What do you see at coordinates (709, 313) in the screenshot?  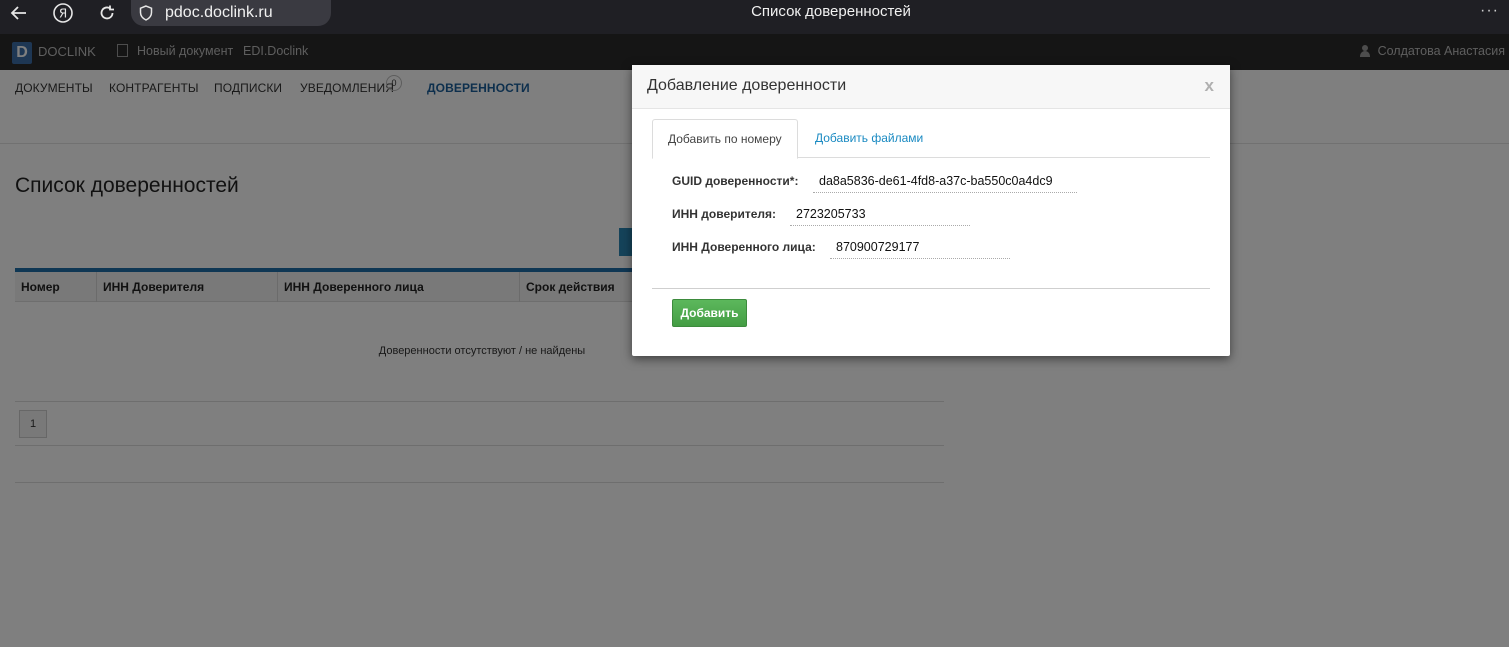 I see `add-button: Добавить` at bounding box center [709, 313].